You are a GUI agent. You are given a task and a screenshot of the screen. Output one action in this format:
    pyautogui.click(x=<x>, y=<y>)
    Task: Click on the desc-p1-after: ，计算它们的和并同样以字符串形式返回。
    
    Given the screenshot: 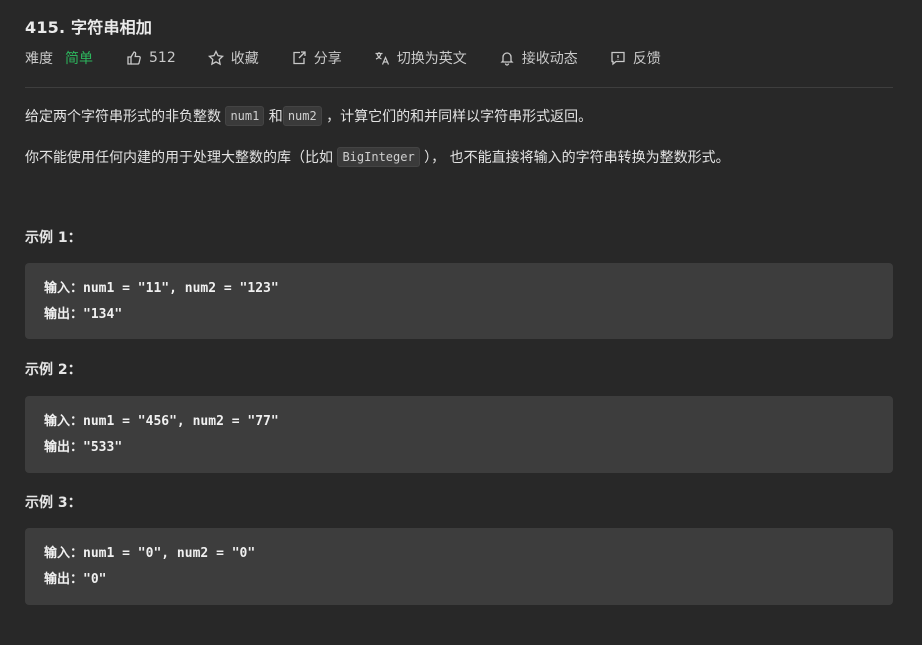 What is the action you would take?
    pyautogui.click(x=457, y=117)
    